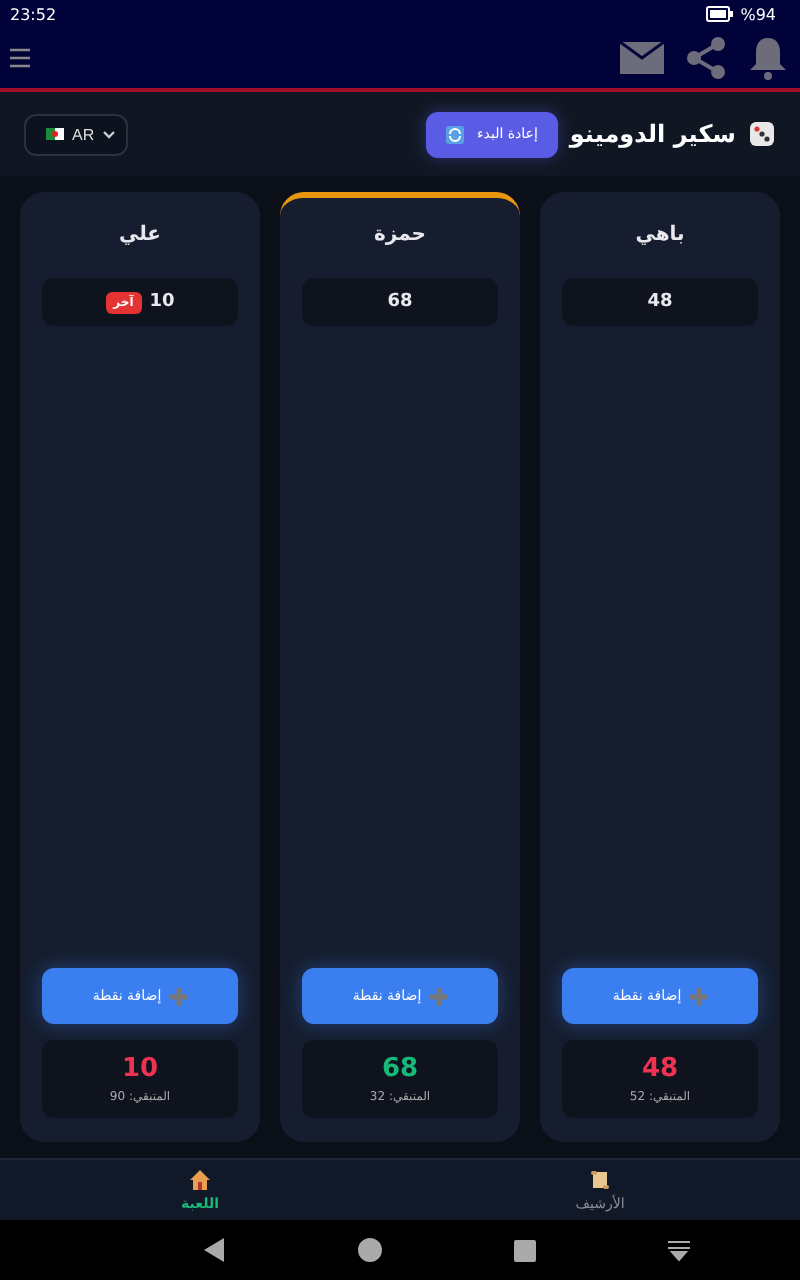 The height and width of the screenshot is (1280, 800). What do you see at coordinates (55, 134) in the screenshot?
I see `flag-icon` at bounding box center [55, 134].